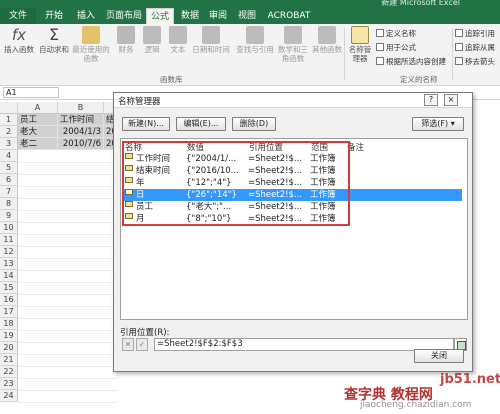  What do you see at coordinates (451, 100) in the screenshot?
I see `dialog-close-icon: ×` at bounding box center [451, 100].